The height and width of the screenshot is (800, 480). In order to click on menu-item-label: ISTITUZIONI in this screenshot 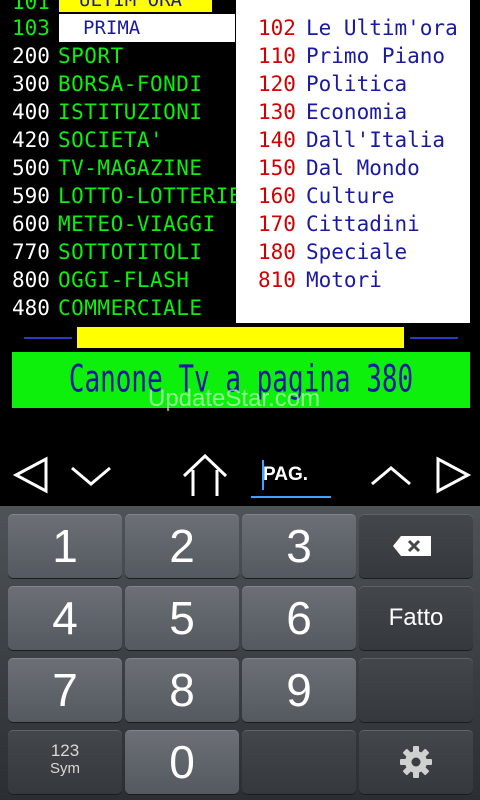, I will do `click(130, 112)`.